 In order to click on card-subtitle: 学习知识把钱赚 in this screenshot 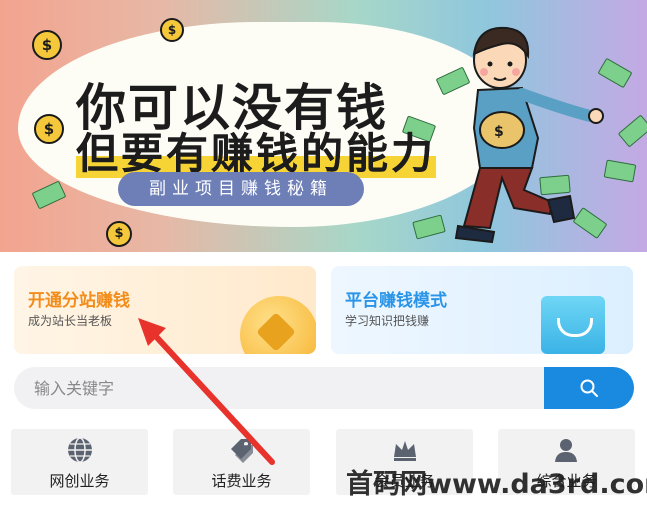, I will do `click(387, 321)`.